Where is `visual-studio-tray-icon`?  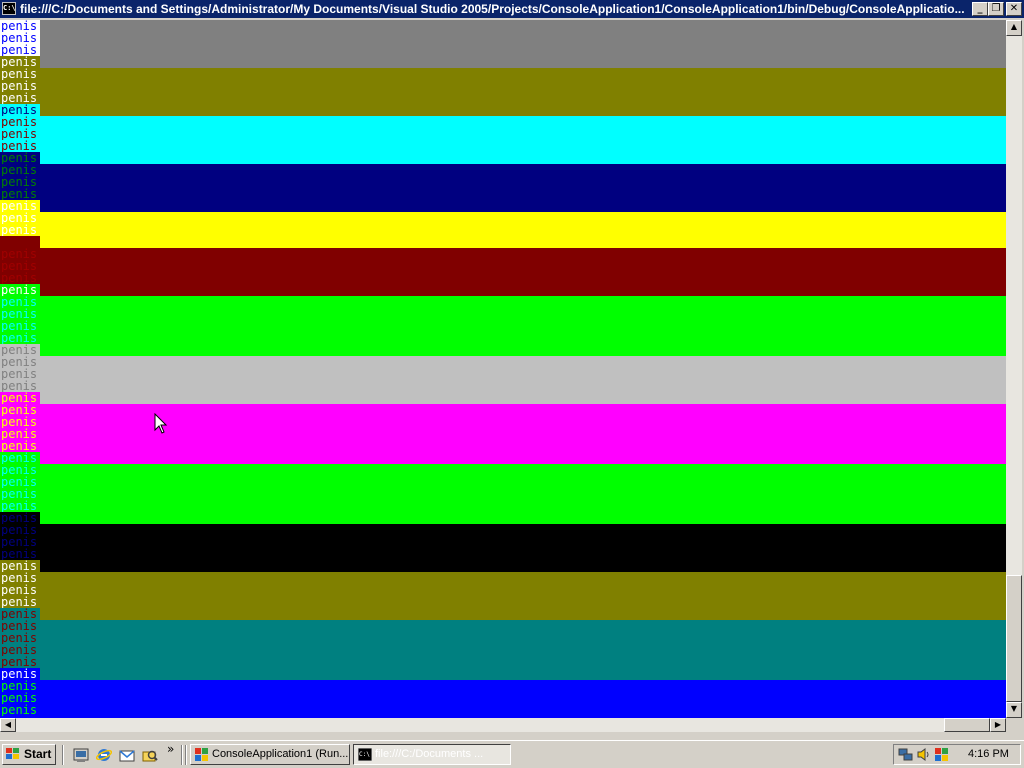 visual-studio-tray-icon is located at coordinates (941, 754).